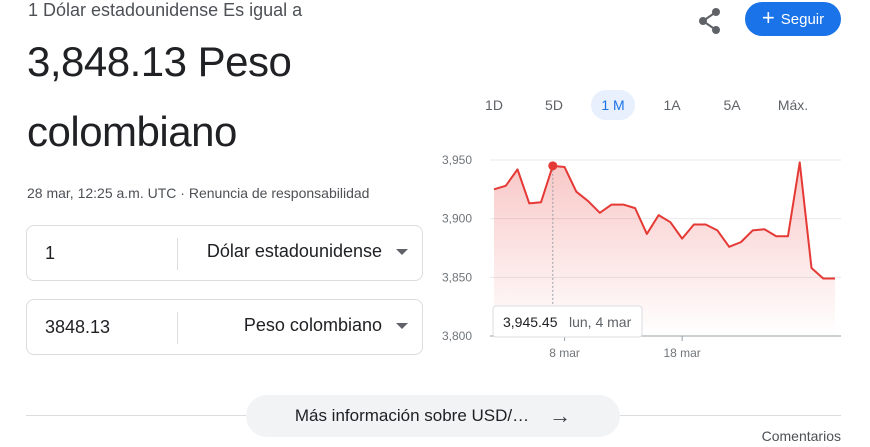  Describe the element at coordinates (553, 166) in the screenshot. I see `highlight-point` at that location.